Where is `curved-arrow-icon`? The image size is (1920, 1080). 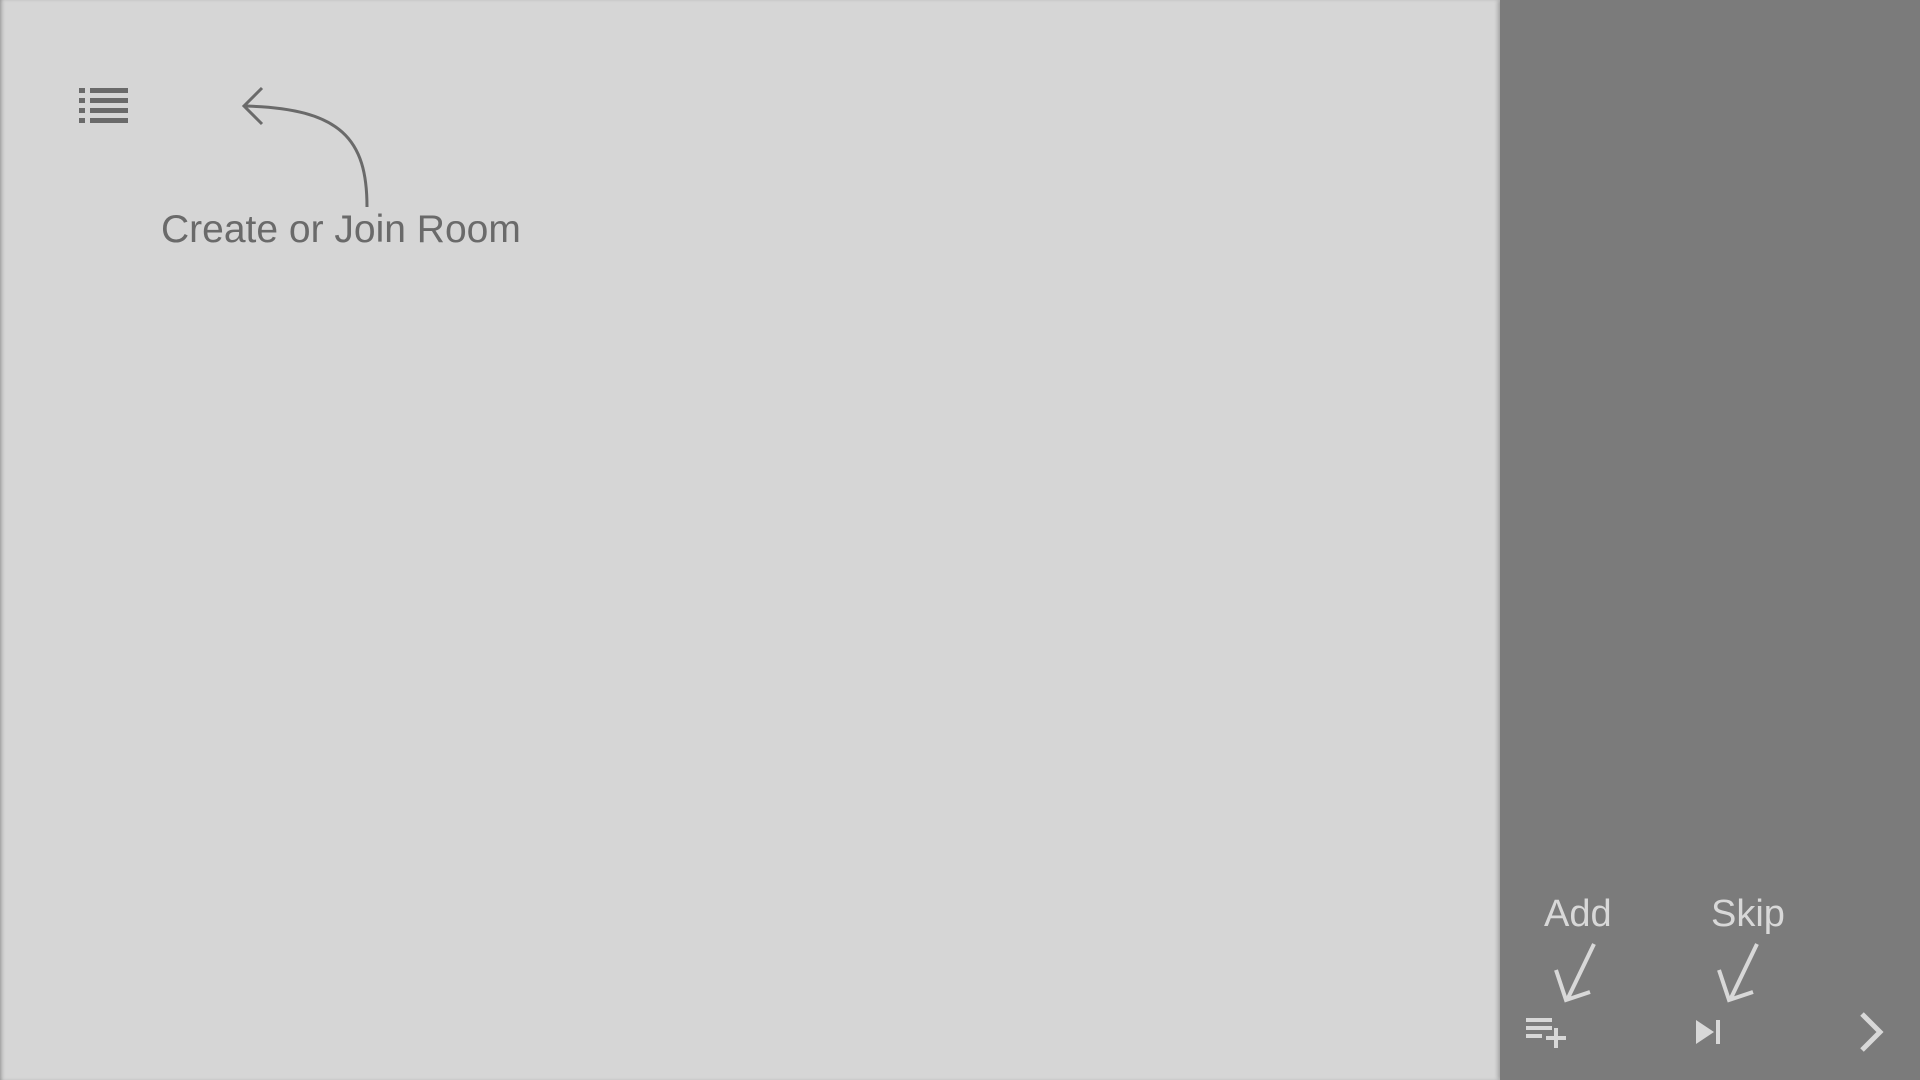 curved-arrow-icon is located at coordinates (305, 147).